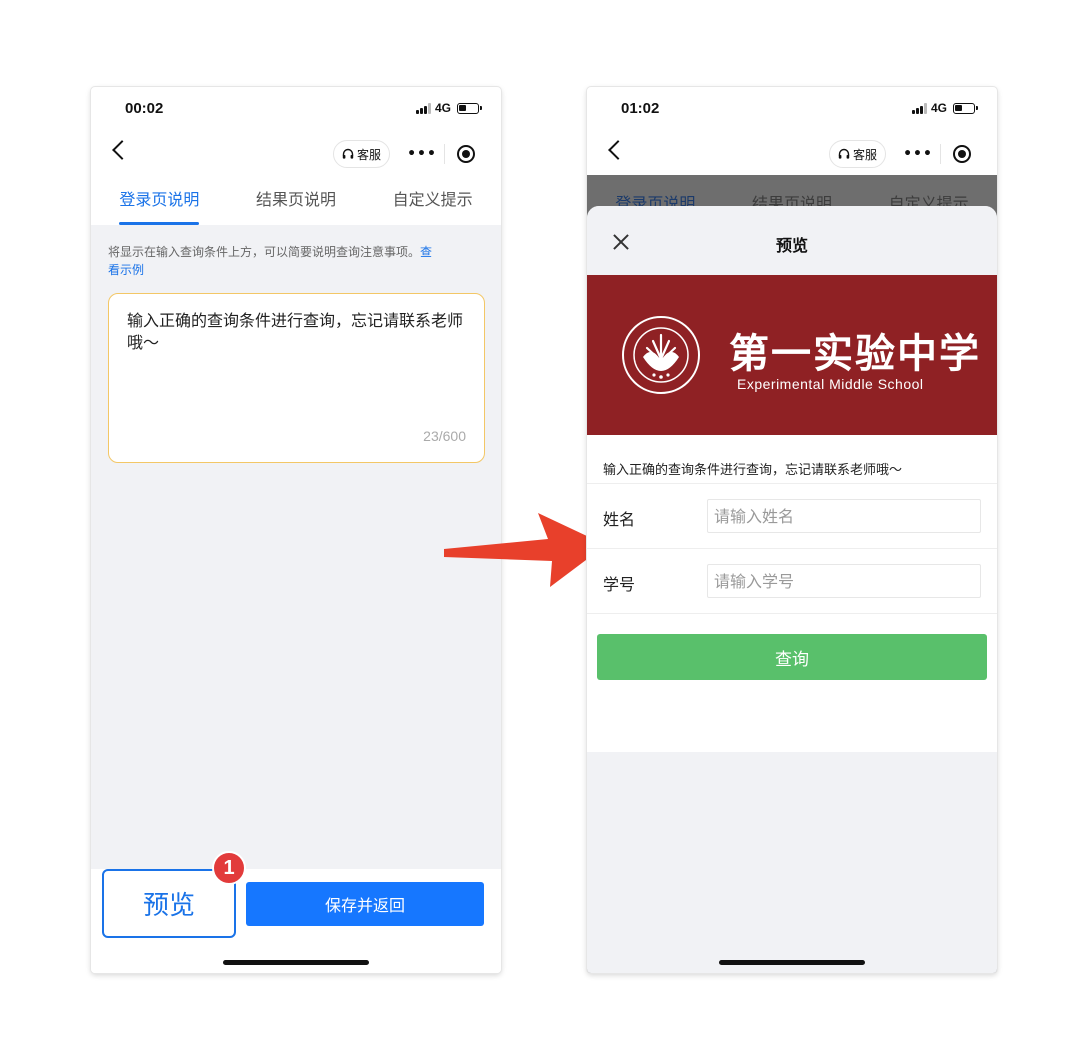 The width and height of the screenshot is (1080, 1060). Describe the element at coordinates (273, 261) in the screenshot. I see `hint-text: 将显示在输入查询条件上方，可以简要说明查询注意事项。查看示例` at that location.